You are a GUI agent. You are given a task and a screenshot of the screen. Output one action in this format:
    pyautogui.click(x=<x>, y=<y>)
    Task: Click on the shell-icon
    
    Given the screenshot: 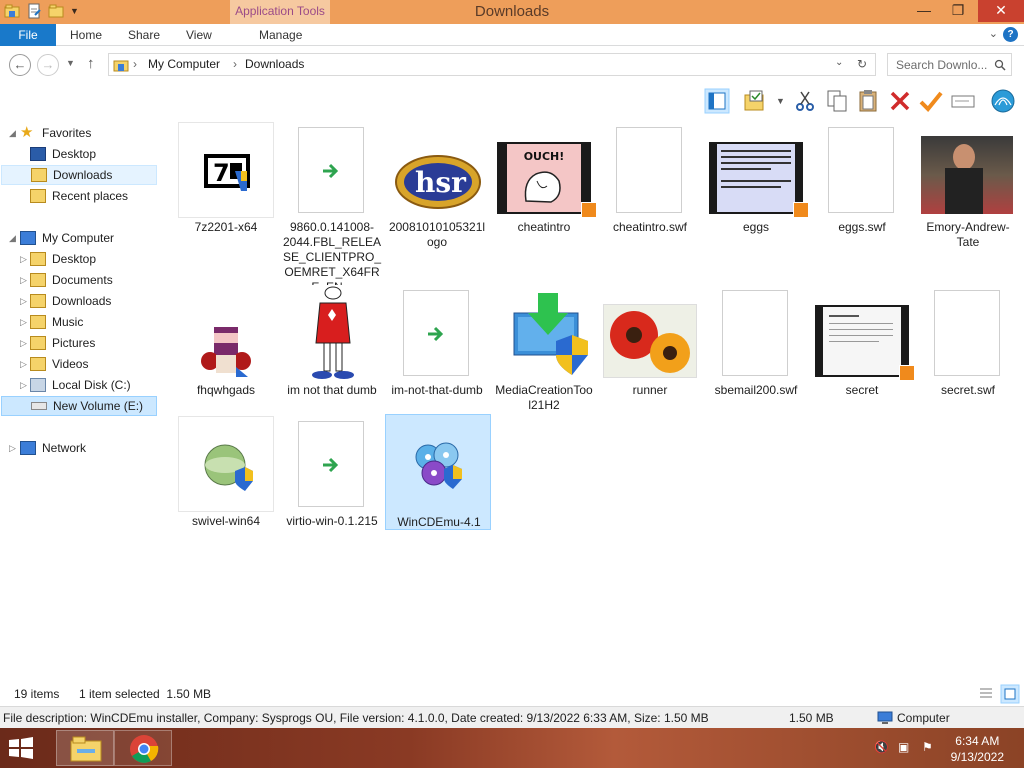 What is the action you would take?
    pyautogui.click(x=1003, y=101)
    